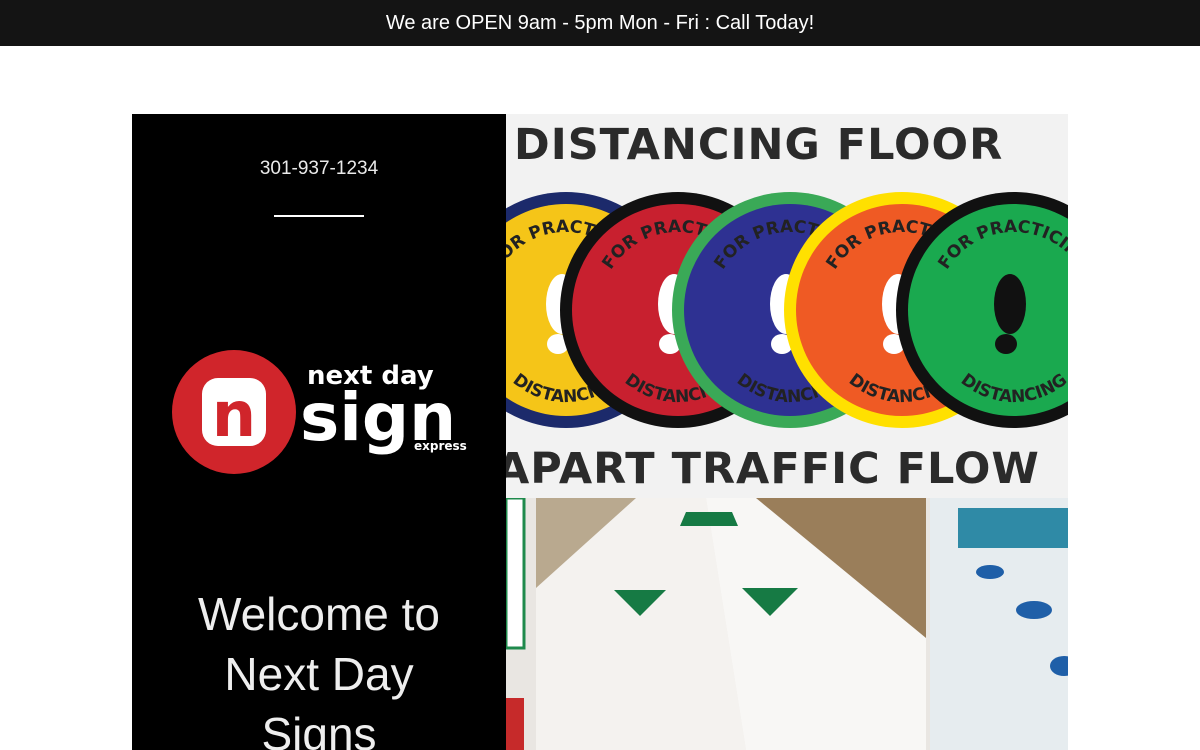  Describe the element at coordinates (319, 674) in the screenshot. I see `welcome-line-2: Next Day` at that location.